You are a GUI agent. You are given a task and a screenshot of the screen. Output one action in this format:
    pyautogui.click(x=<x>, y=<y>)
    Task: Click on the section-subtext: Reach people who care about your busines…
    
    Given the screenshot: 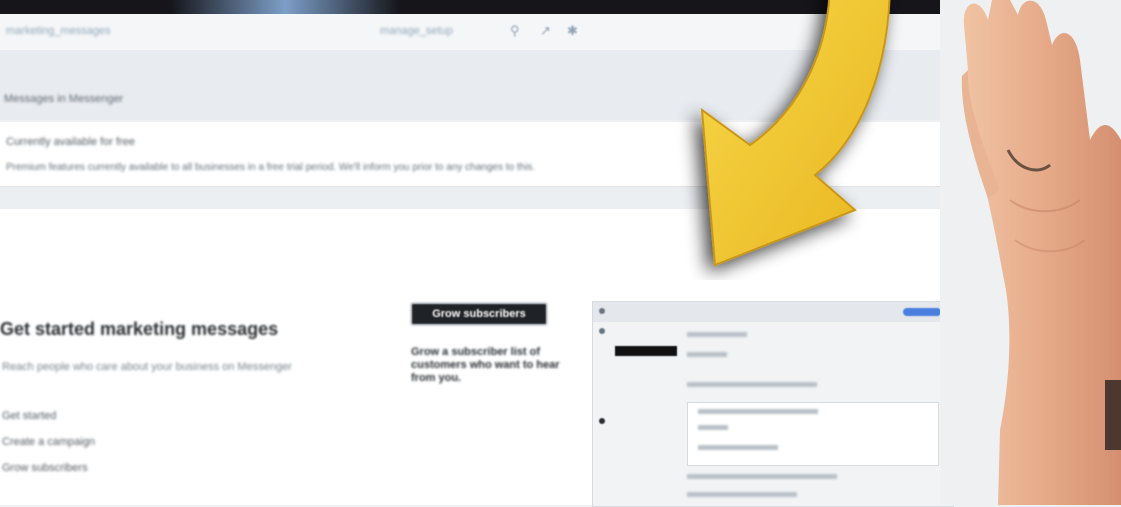 What is the action you would take?
    pyautogui.click(x=147, y=367)
    